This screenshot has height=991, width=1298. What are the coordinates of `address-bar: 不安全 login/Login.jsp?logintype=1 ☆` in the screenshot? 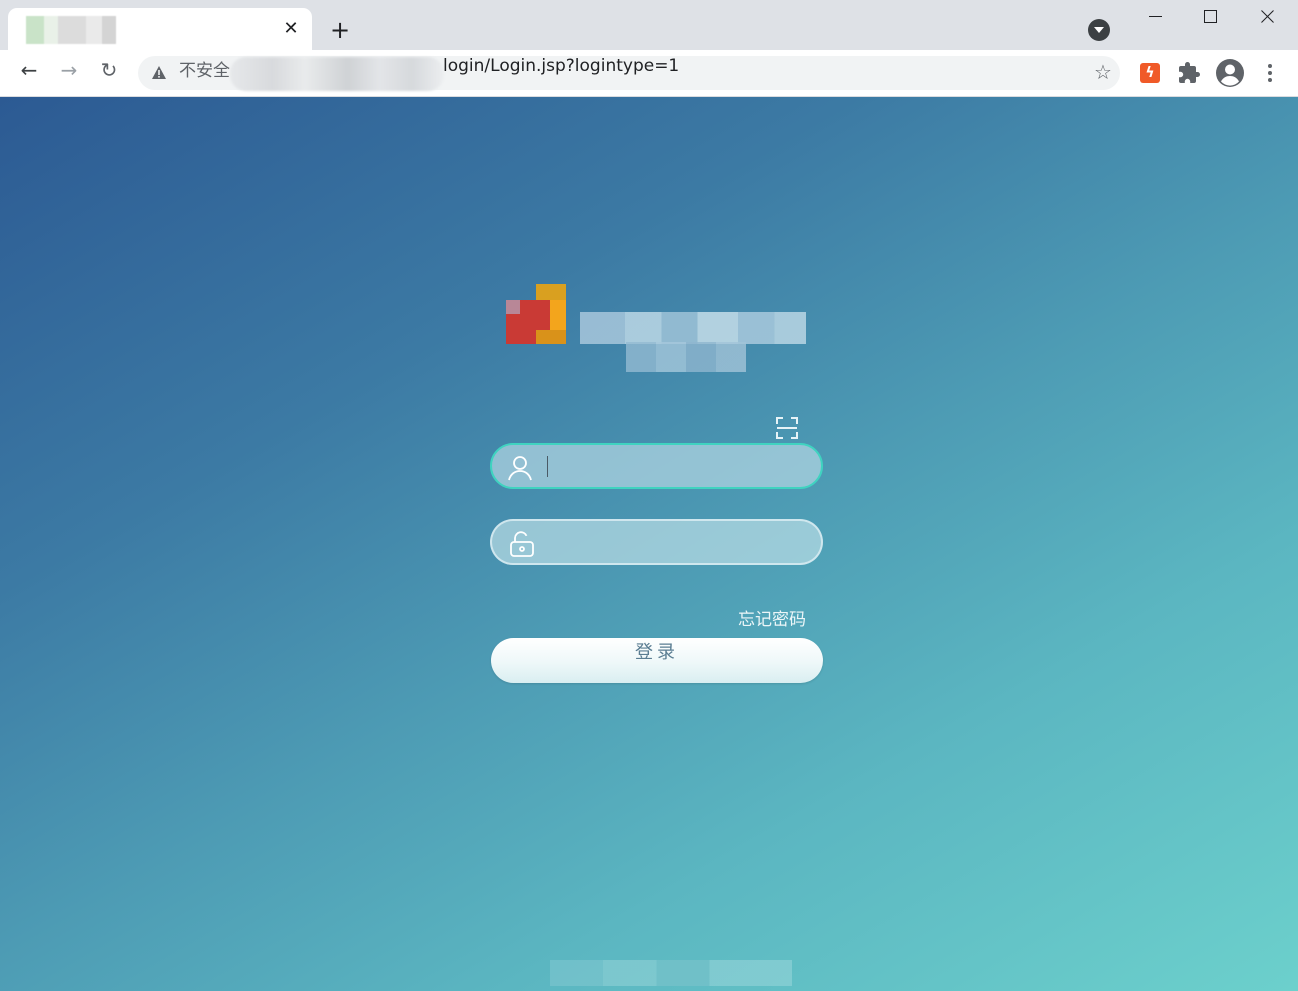 It's located at (629, 73).